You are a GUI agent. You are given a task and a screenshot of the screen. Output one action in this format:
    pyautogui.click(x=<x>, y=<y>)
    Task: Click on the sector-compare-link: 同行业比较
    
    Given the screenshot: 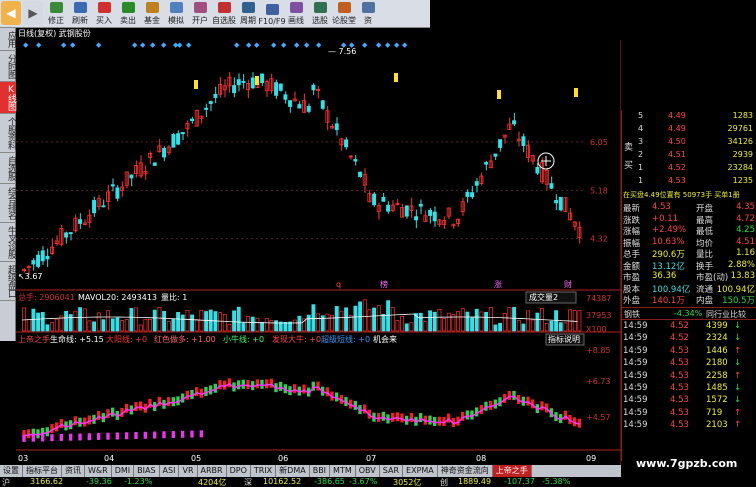 What is the action you would take?
    pyautogui.click(x=726, y=314)
    